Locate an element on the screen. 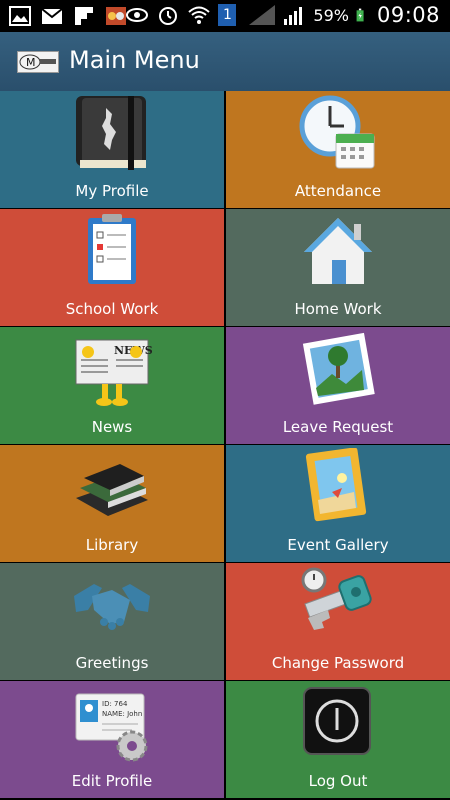  svg-text: M is located at coordinates (31, 62).